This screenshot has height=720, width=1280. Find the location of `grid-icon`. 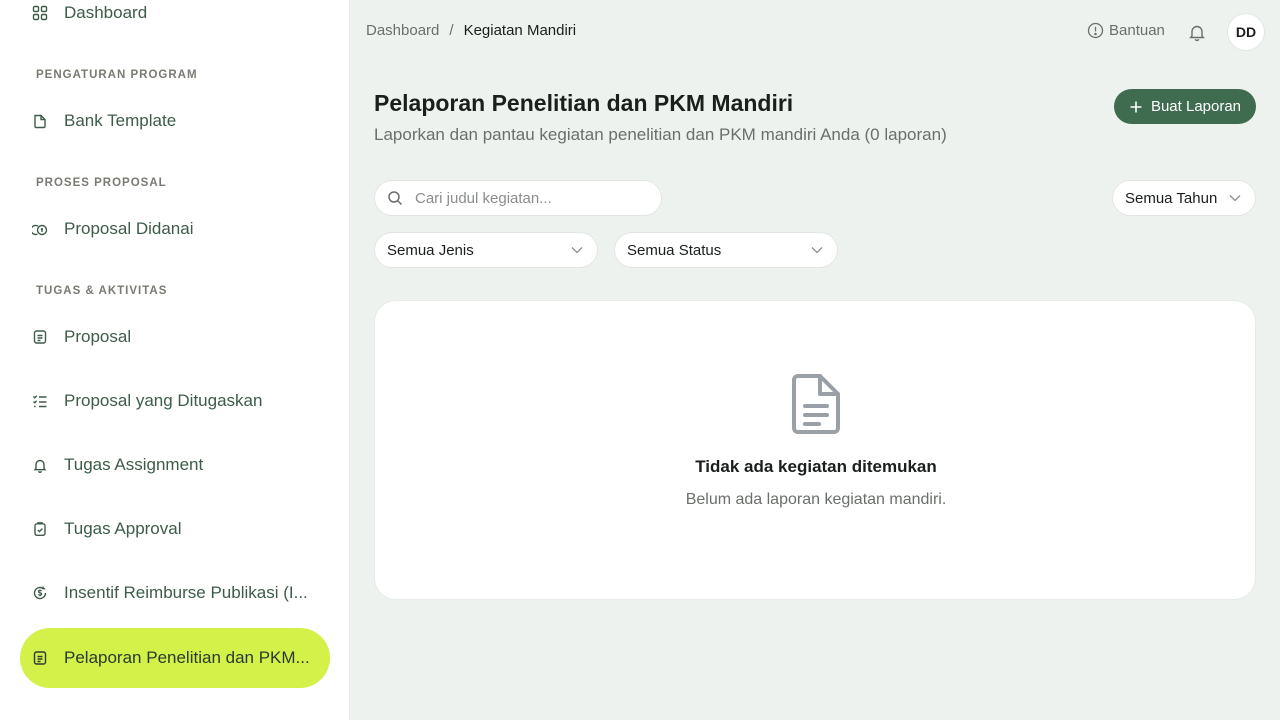

grid-icon is located at coordinates (40, 13).